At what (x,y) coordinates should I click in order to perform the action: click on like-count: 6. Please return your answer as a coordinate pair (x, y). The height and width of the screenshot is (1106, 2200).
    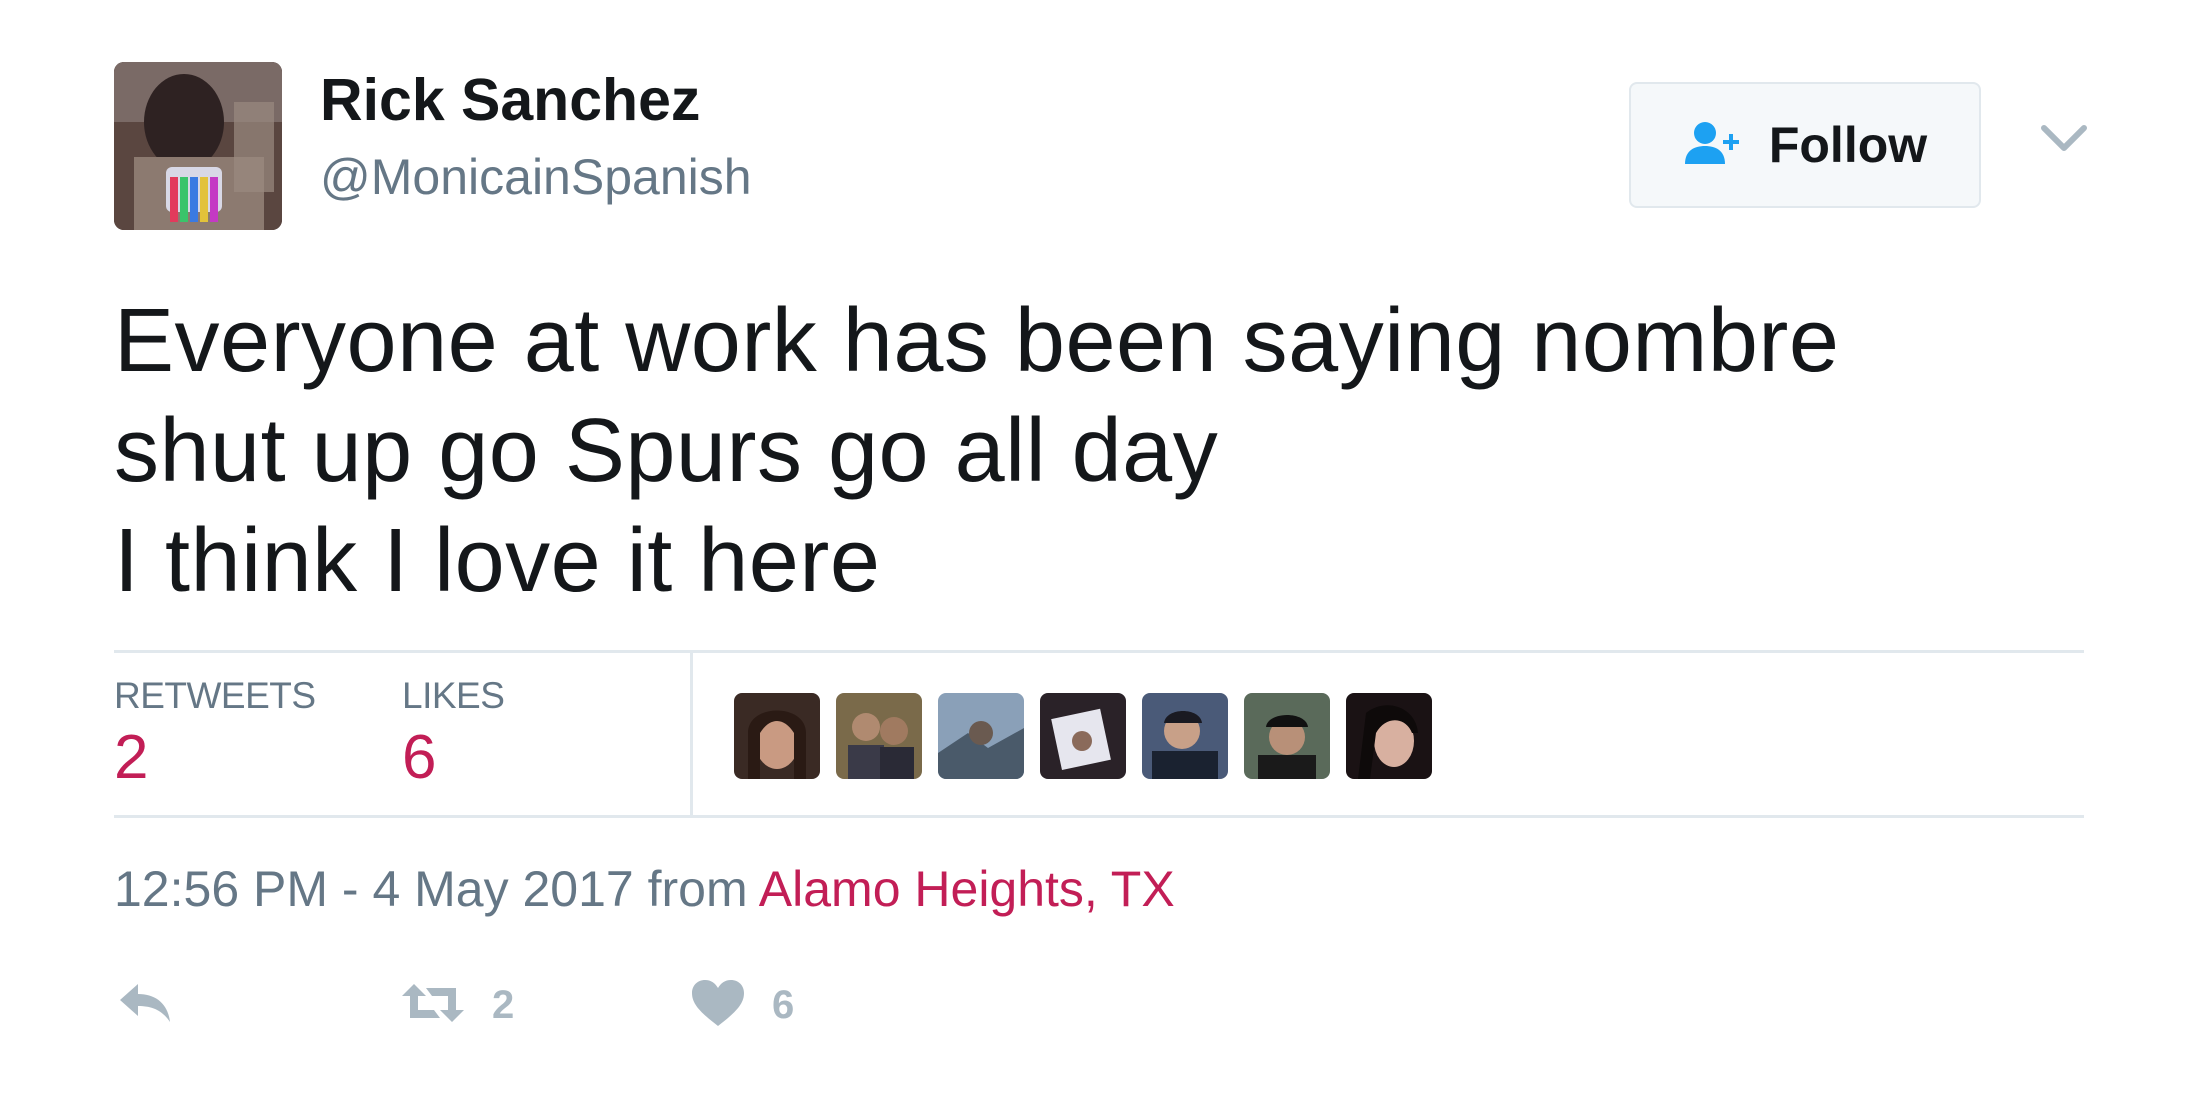
    Looking at the image, I should click on (783, 1004).